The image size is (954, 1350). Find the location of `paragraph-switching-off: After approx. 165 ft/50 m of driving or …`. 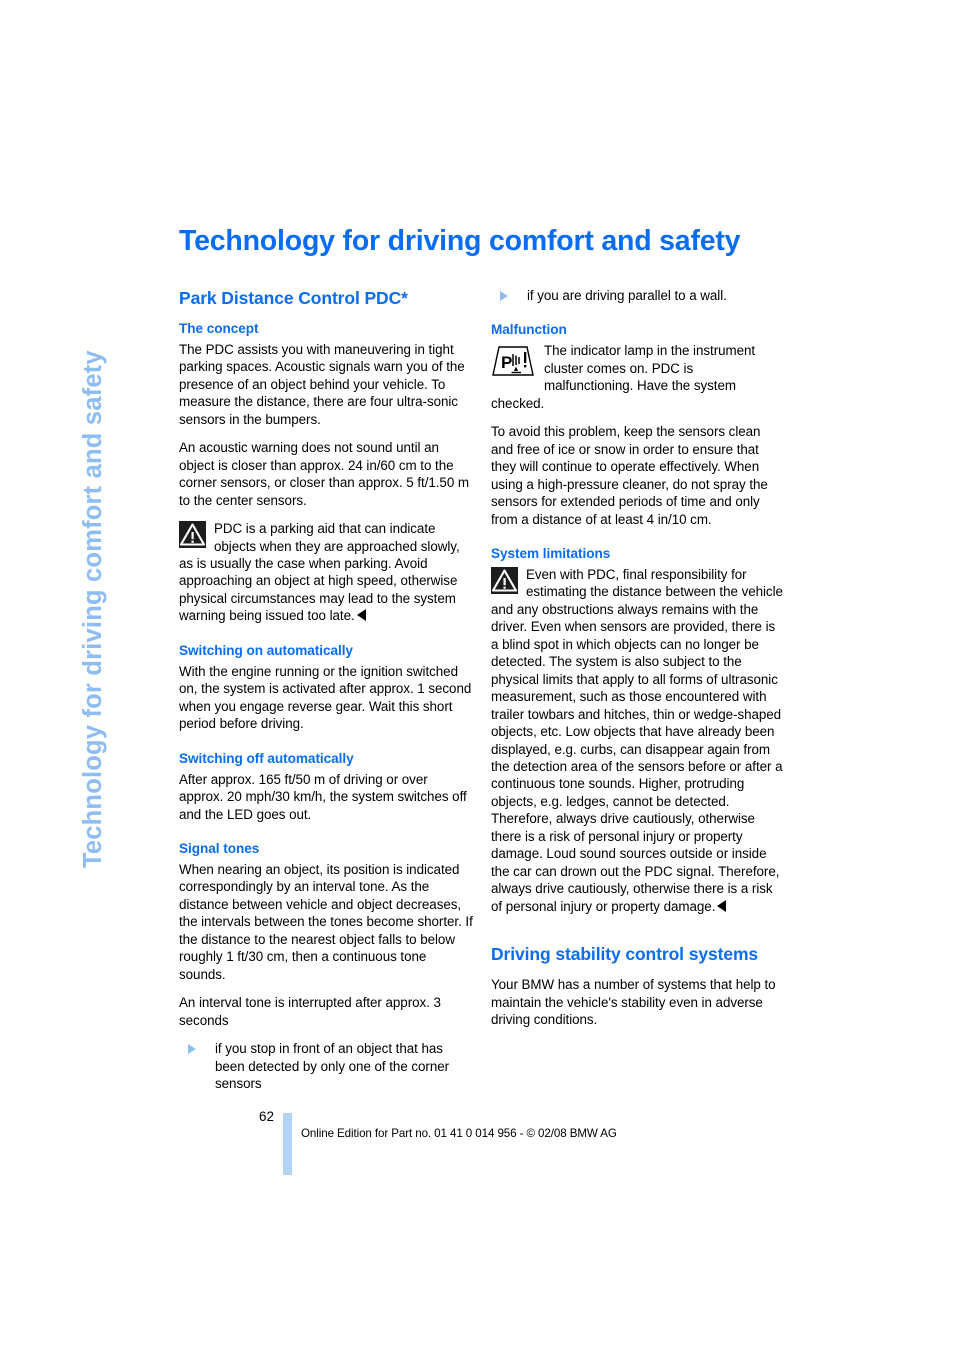

paragraph-switching-off: After approx. 165 ft/50 m of driving or … is located at coordinates (323, 796).